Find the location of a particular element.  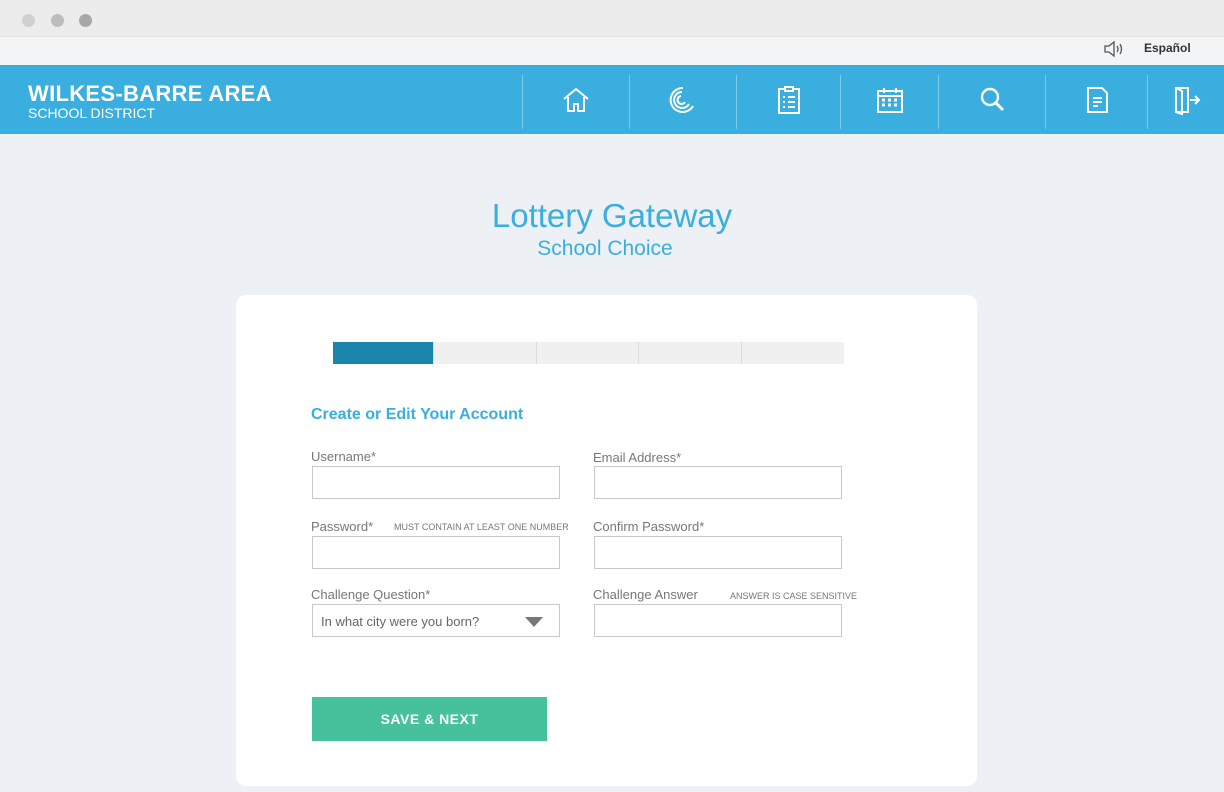

save-next-button: SAVE & NEXT is located at coordinates (429, 719).